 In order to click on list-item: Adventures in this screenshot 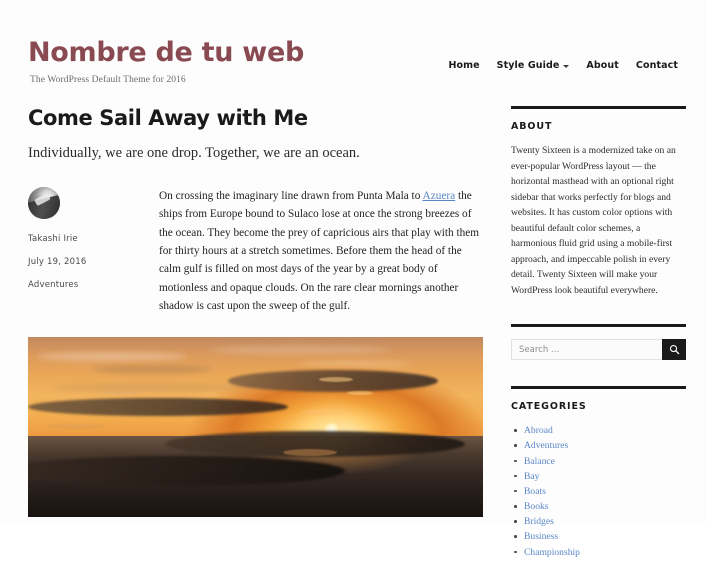, I will do `click(599, 445)`.